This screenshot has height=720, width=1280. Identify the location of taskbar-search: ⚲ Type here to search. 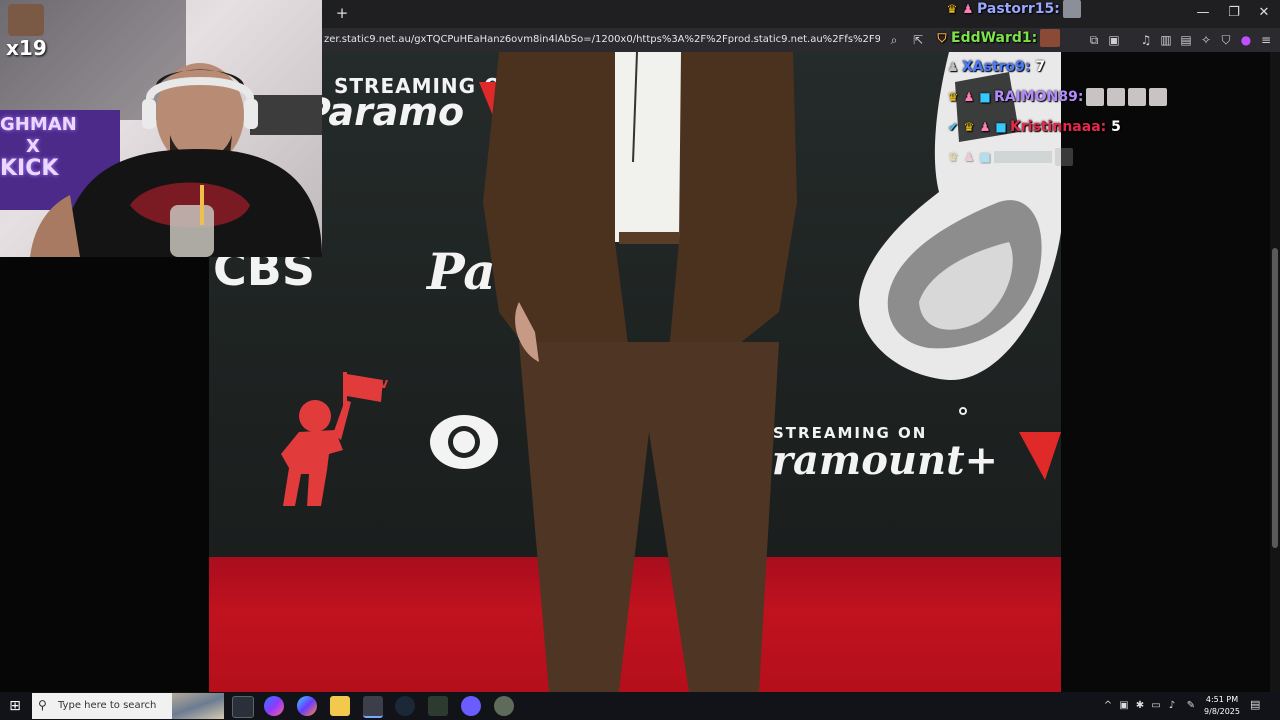
(128, 706).